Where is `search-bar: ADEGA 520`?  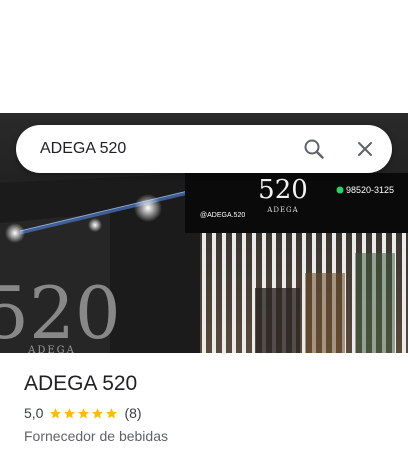 search-bar: ADEGA 520 is located at coordinates (204, 149).